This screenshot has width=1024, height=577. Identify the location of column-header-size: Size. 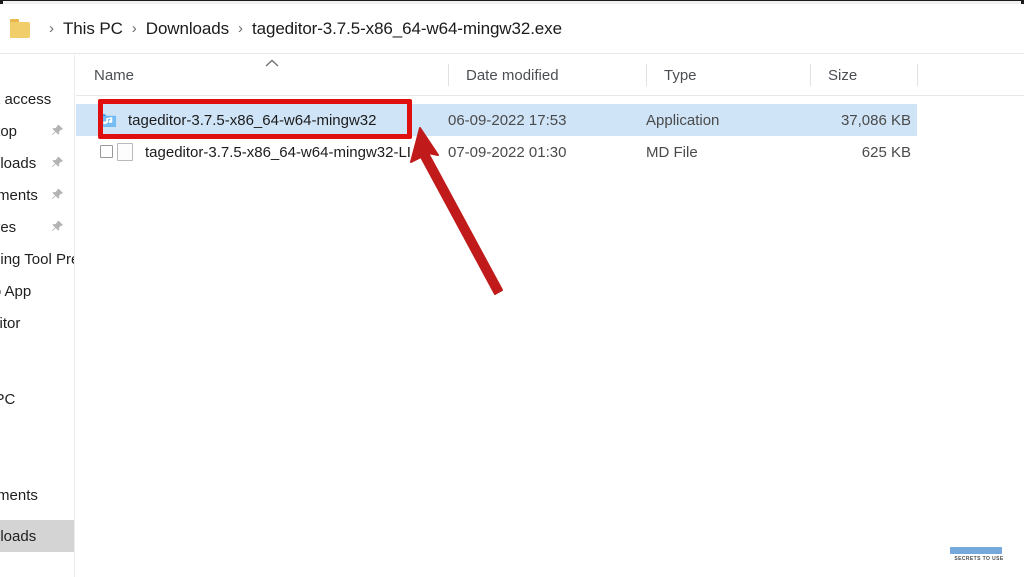
(863, 75).